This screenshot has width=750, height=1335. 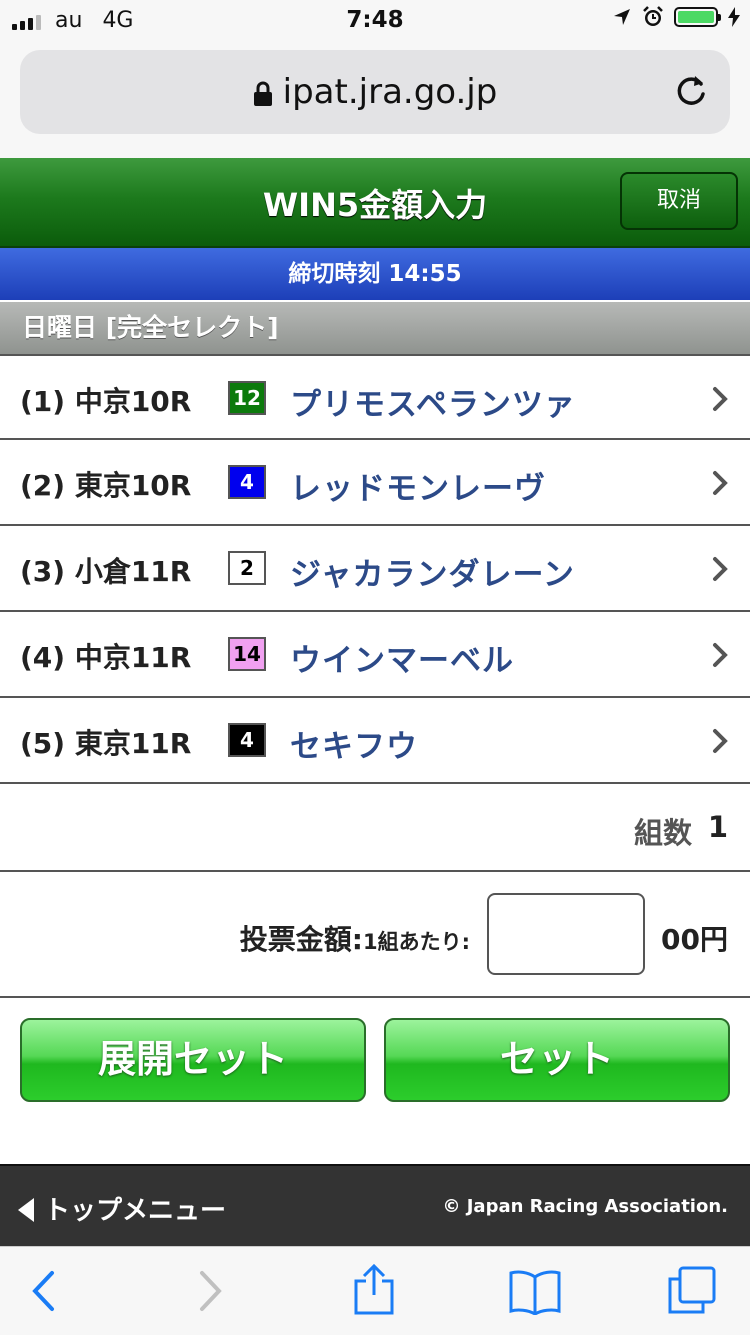 What do you see at coordinates (247, 568) in the screenshot?
I see `horse-number-badge: 2` at bounding box center [247, 568].